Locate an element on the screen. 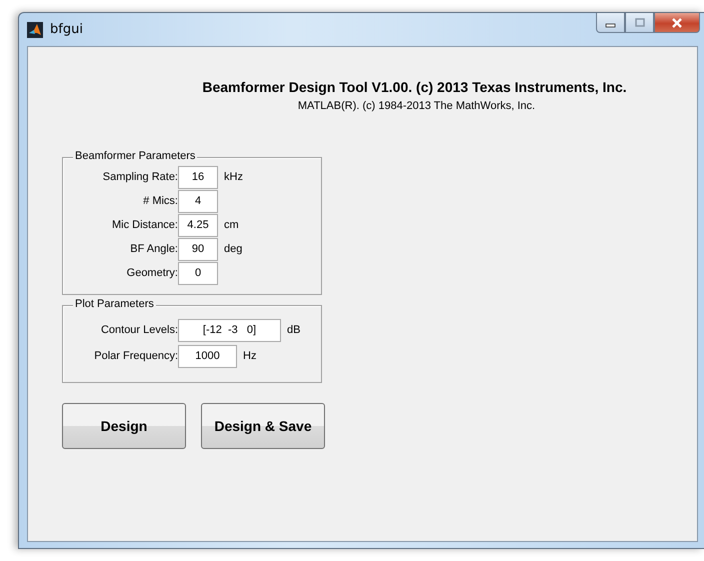 The height and width of the screenshot is (561, 704). design-button: Design & Save is located at coordinates (263, 426).